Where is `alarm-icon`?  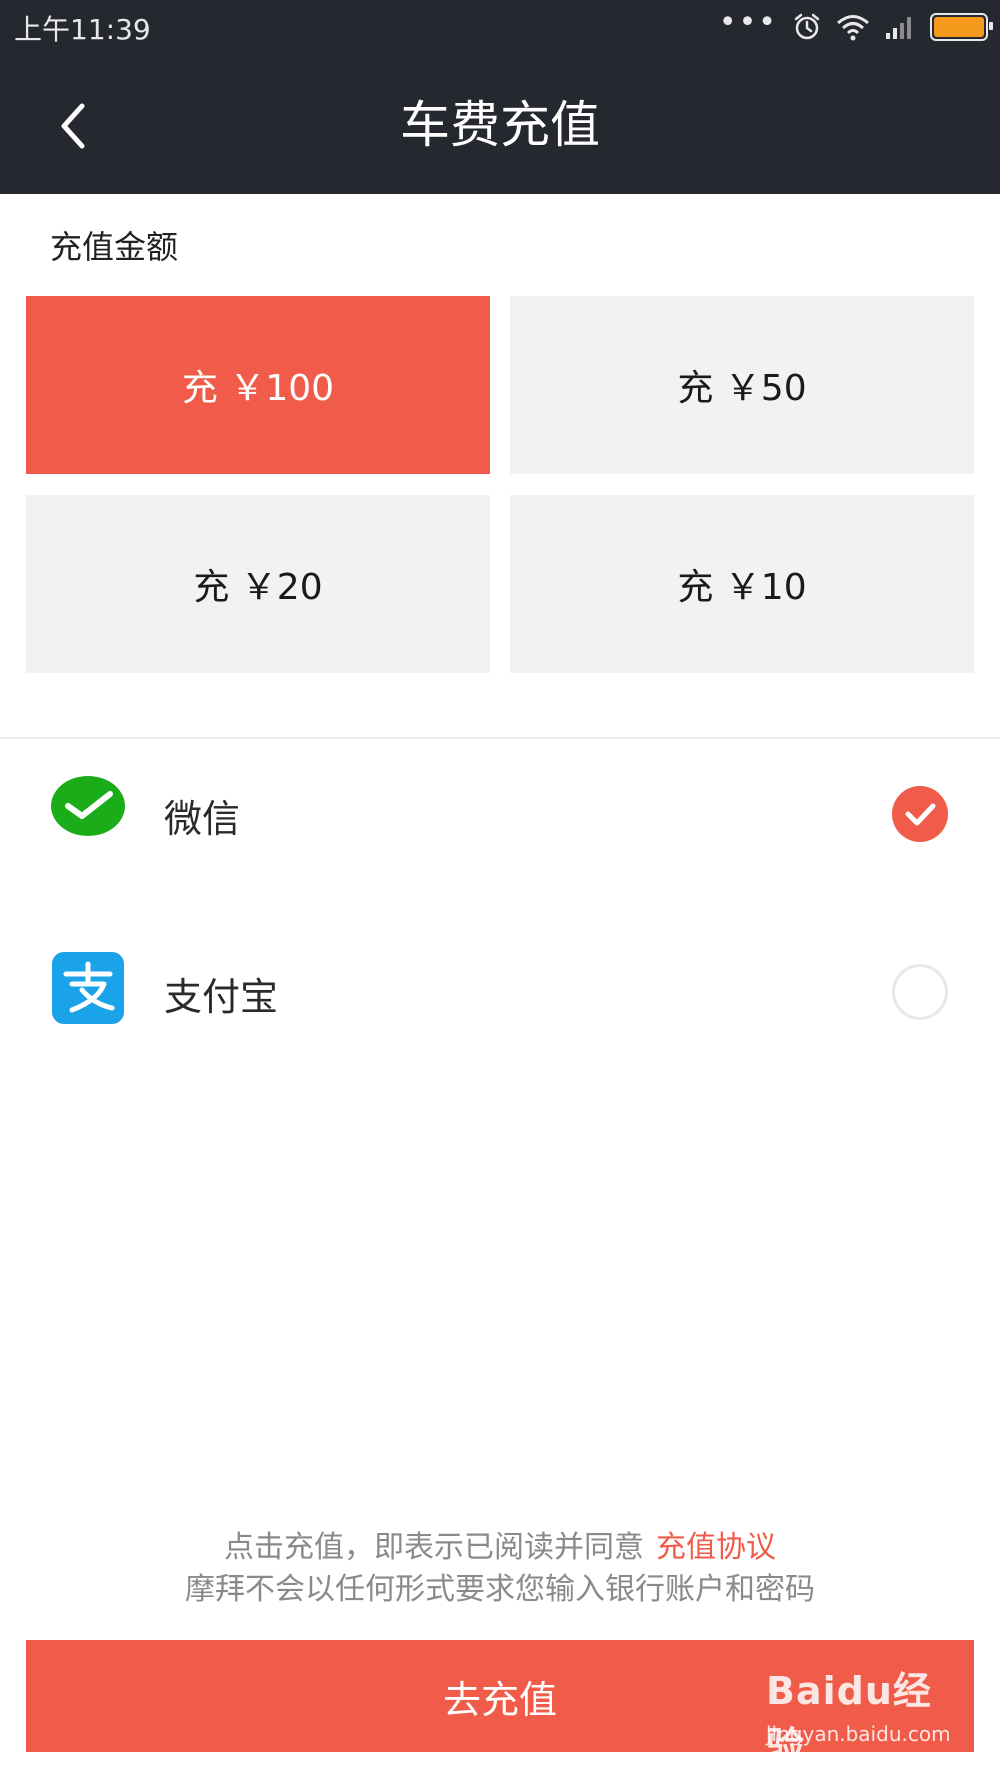
alarm-icon is located at coordinates (807, 26).